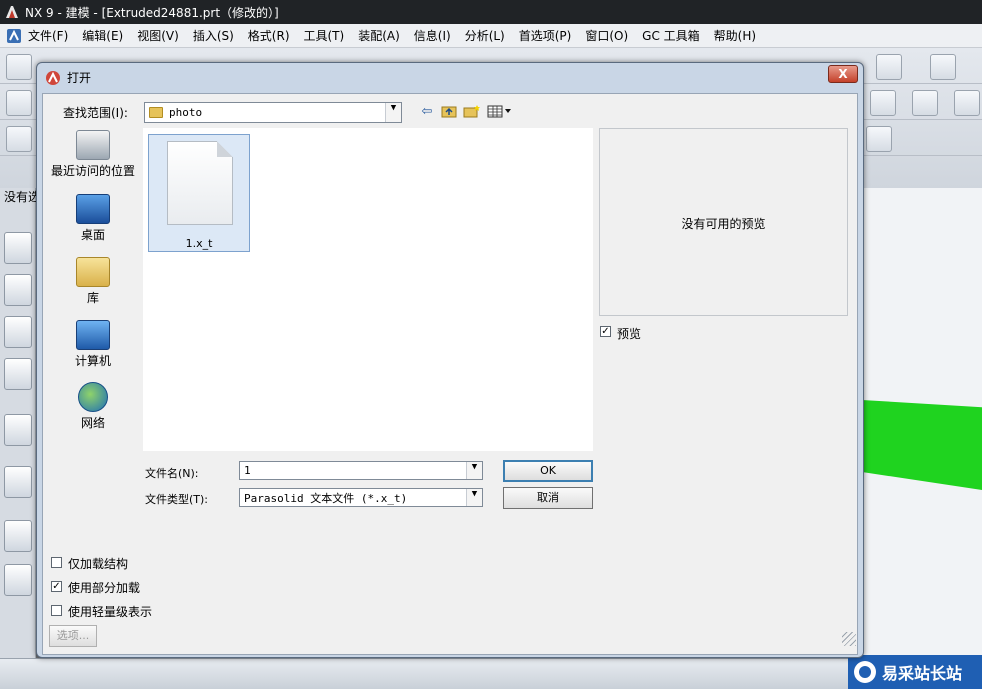 This screenshot has width=982, height=689. I want to click on place-libraries: 库, so click(93, 281).